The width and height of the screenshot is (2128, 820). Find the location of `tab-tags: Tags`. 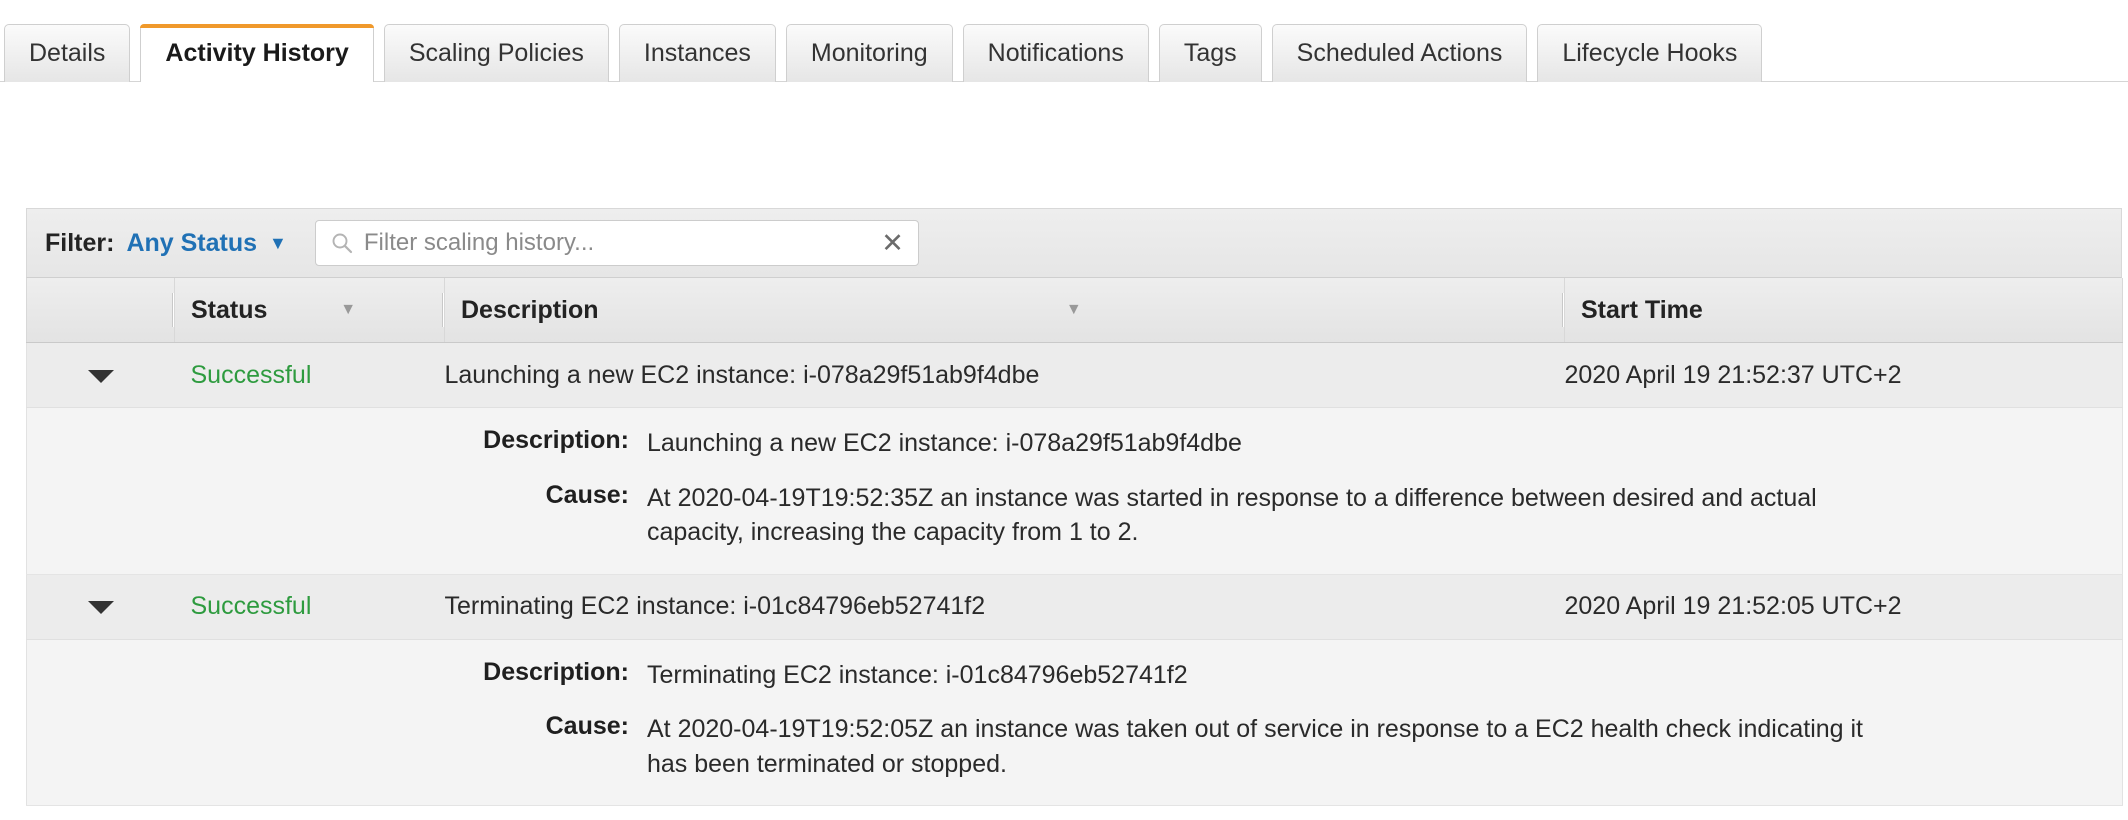

tab-tags: Tags is located at coordinates (1210, 53).